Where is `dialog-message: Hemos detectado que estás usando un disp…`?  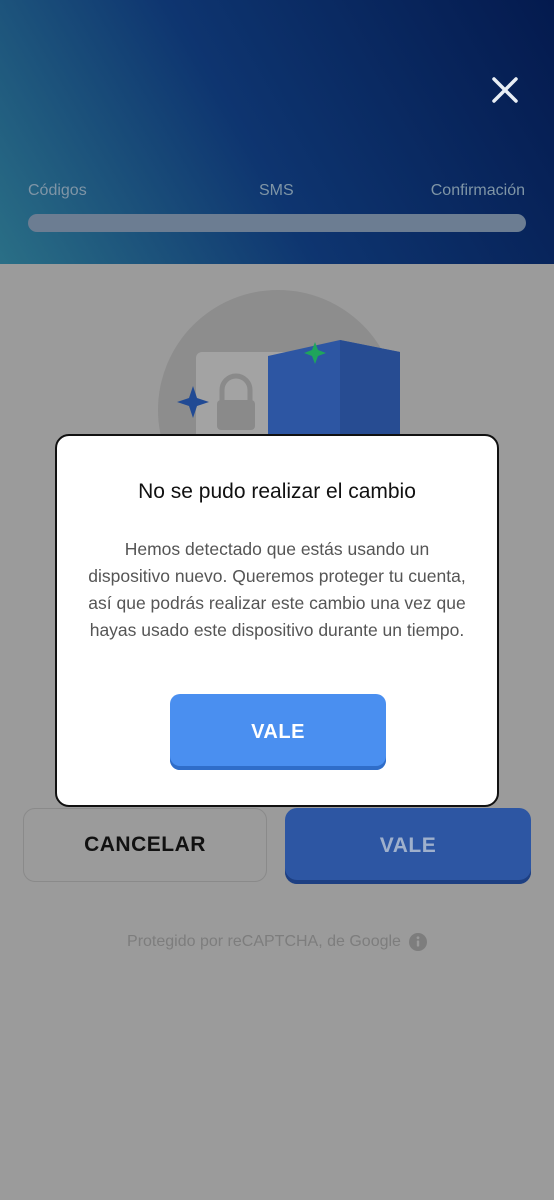
dialog-message: Hemos detectado que estás usando un disp… is located at coordinates (277, 589).